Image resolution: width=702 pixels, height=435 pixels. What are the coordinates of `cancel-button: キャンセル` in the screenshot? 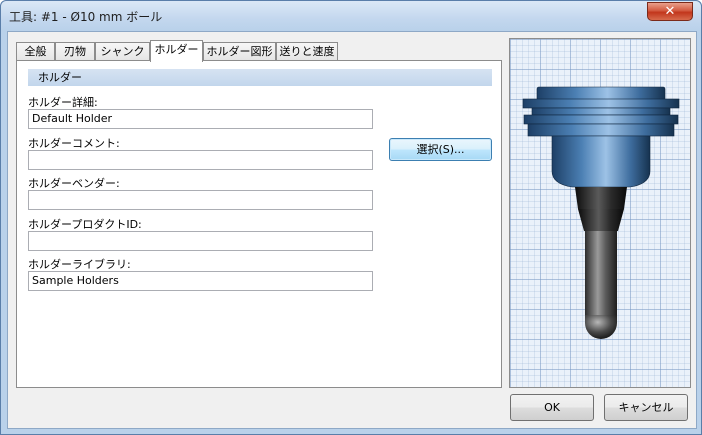 It's located at (646, 407).